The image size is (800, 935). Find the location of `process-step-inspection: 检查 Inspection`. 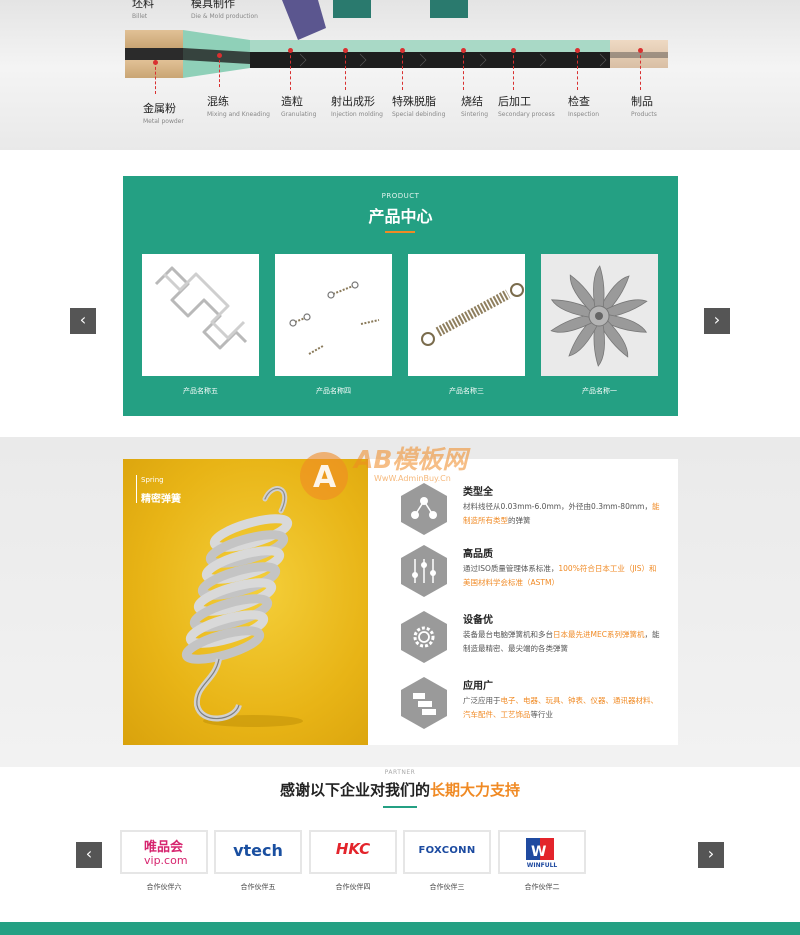

process-step-inspection: 检查 Inspection is located at coordinates (583, 106).